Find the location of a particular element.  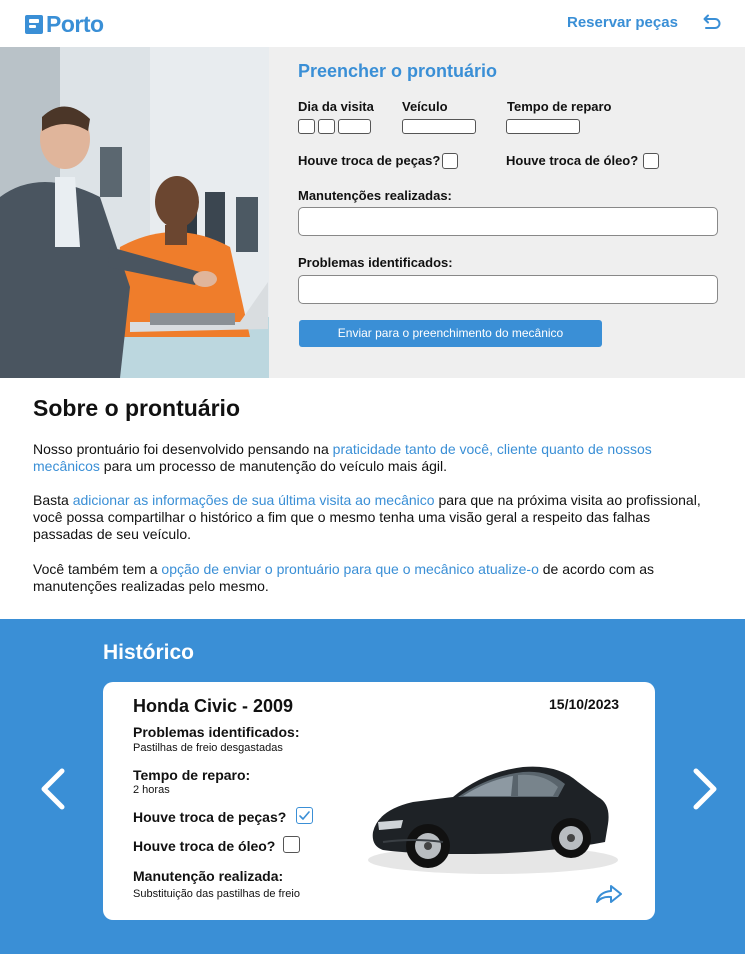

chevron-right-icon is located at coordinates (705, 789).